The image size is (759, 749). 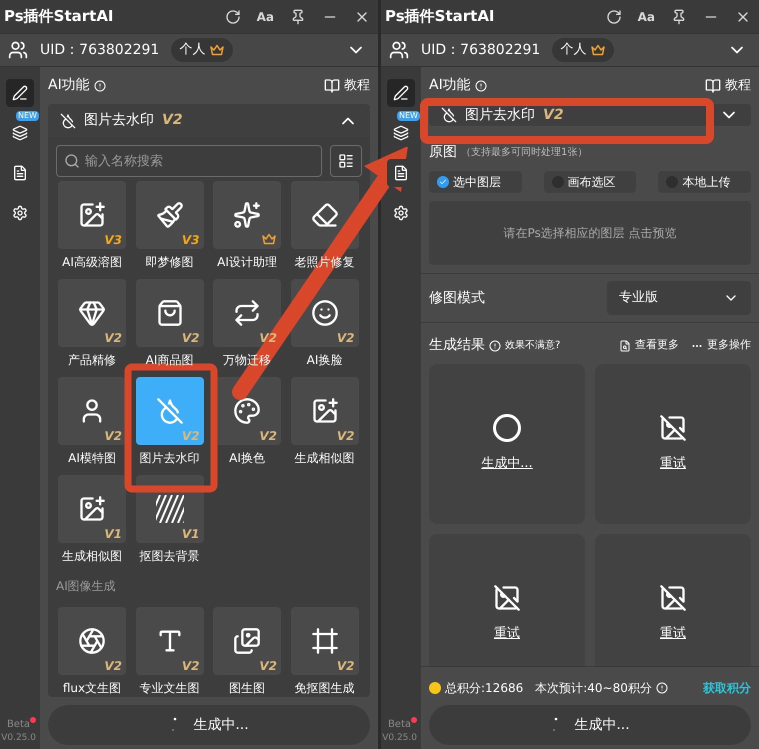 I want to click on preview-hint: 请在Ps选择相应的图层 点击预览, so click(x=590, y=233).